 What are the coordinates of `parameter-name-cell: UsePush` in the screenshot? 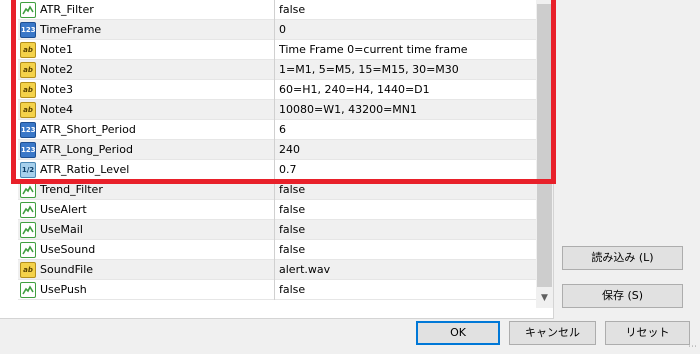 It's located at (146, 290).